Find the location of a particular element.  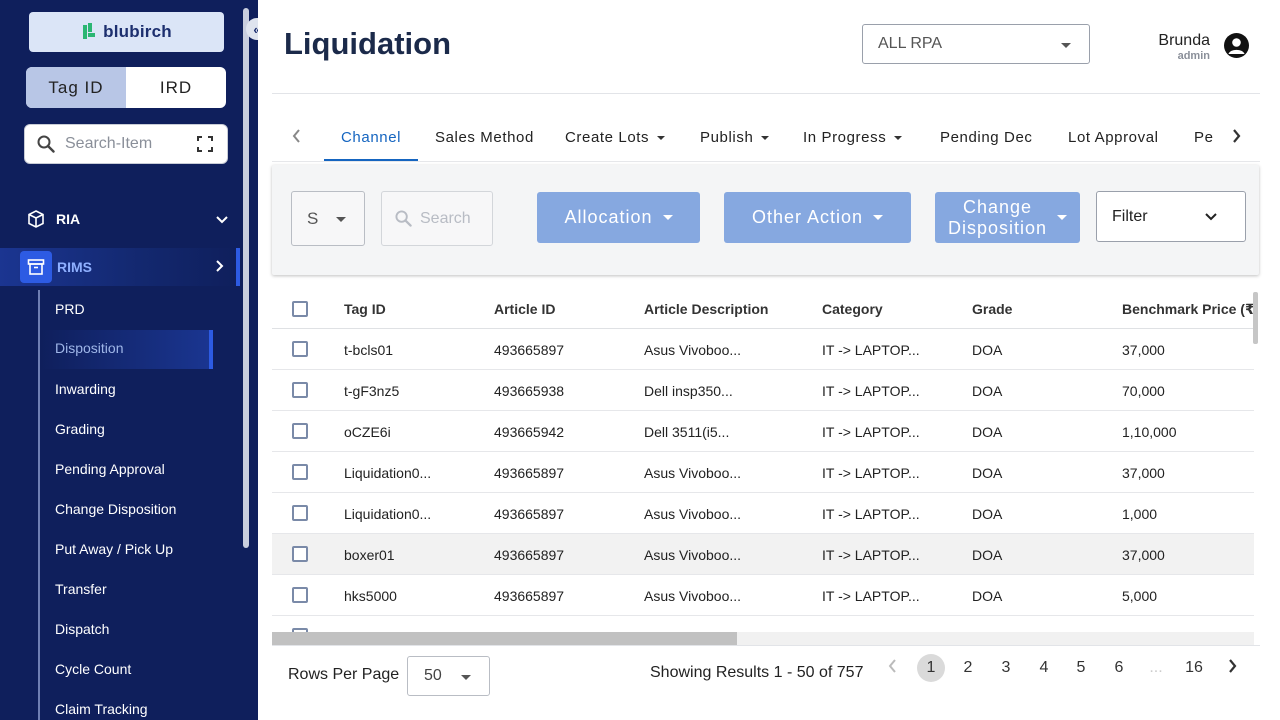

sidebar-group-label: RIA is located at coordinates (68, 219).